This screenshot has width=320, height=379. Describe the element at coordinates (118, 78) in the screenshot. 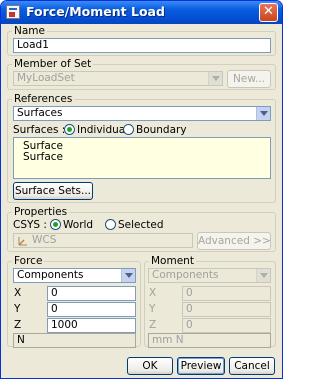

I see `member-of-set-select: MyLoadSet` at that location.